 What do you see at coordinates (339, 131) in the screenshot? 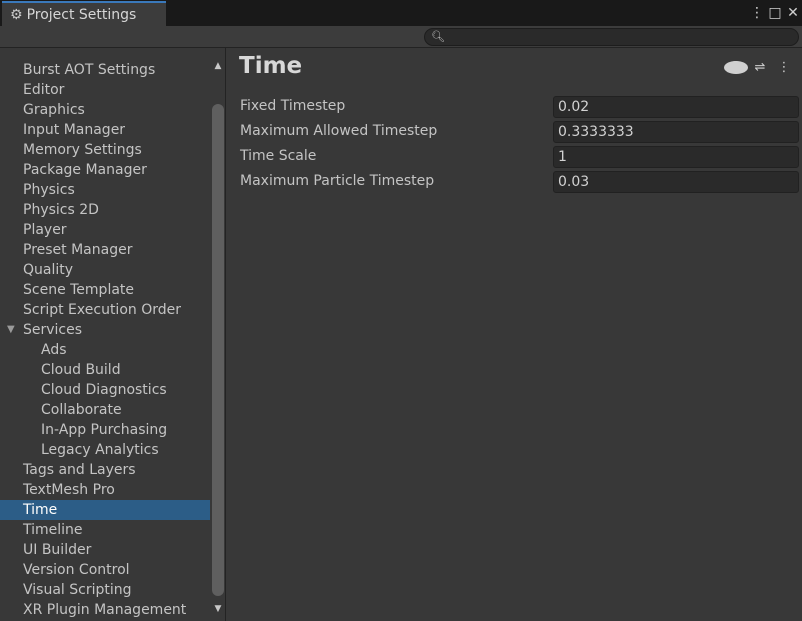
I see `property-label: Maximum Allowed Timestep` at bounding box center [339, 131].